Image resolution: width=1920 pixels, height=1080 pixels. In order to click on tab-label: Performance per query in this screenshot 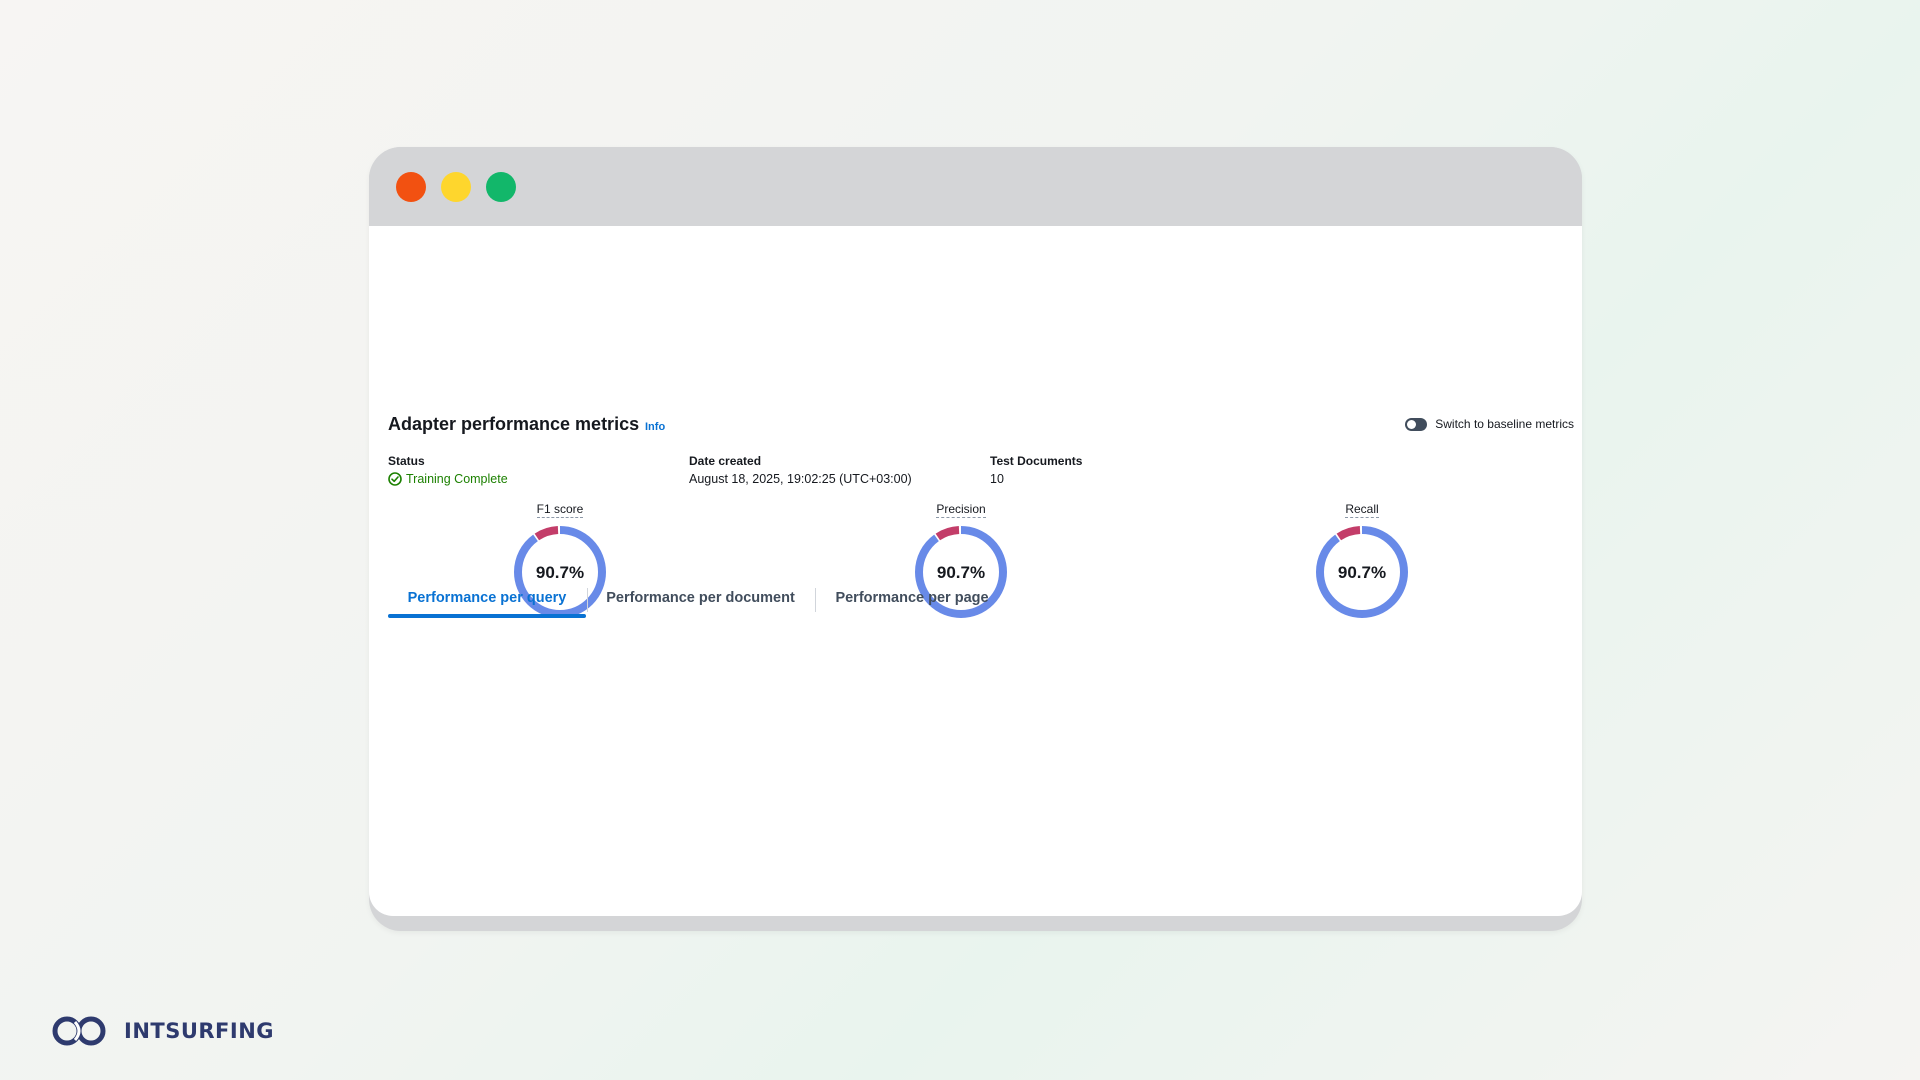, I will do `click(487, 598)`.